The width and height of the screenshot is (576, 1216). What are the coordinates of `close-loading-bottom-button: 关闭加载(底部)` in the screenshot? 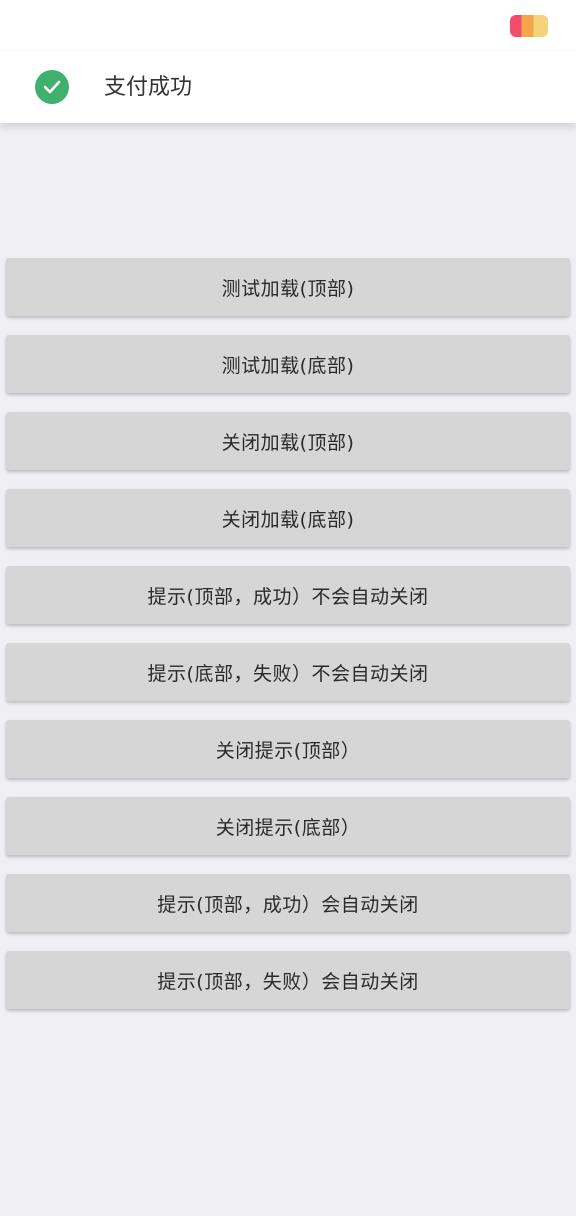 It's located at (288, 518).